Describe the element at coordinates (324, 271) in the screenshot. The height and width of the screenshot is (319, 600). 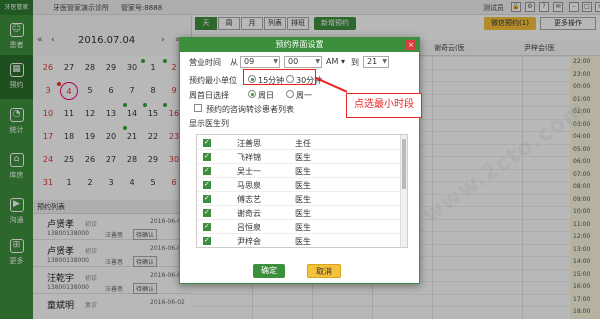
I see `cancel-button: 取消` at that location.